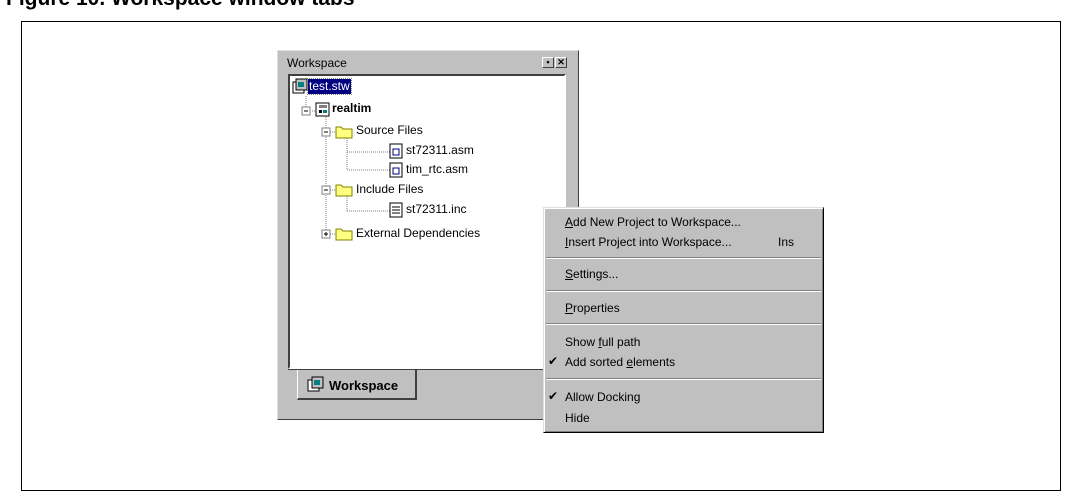  Describe the element at coordinates (561, 62) in the screenshot. I see `close-icon: ✕` at that location.